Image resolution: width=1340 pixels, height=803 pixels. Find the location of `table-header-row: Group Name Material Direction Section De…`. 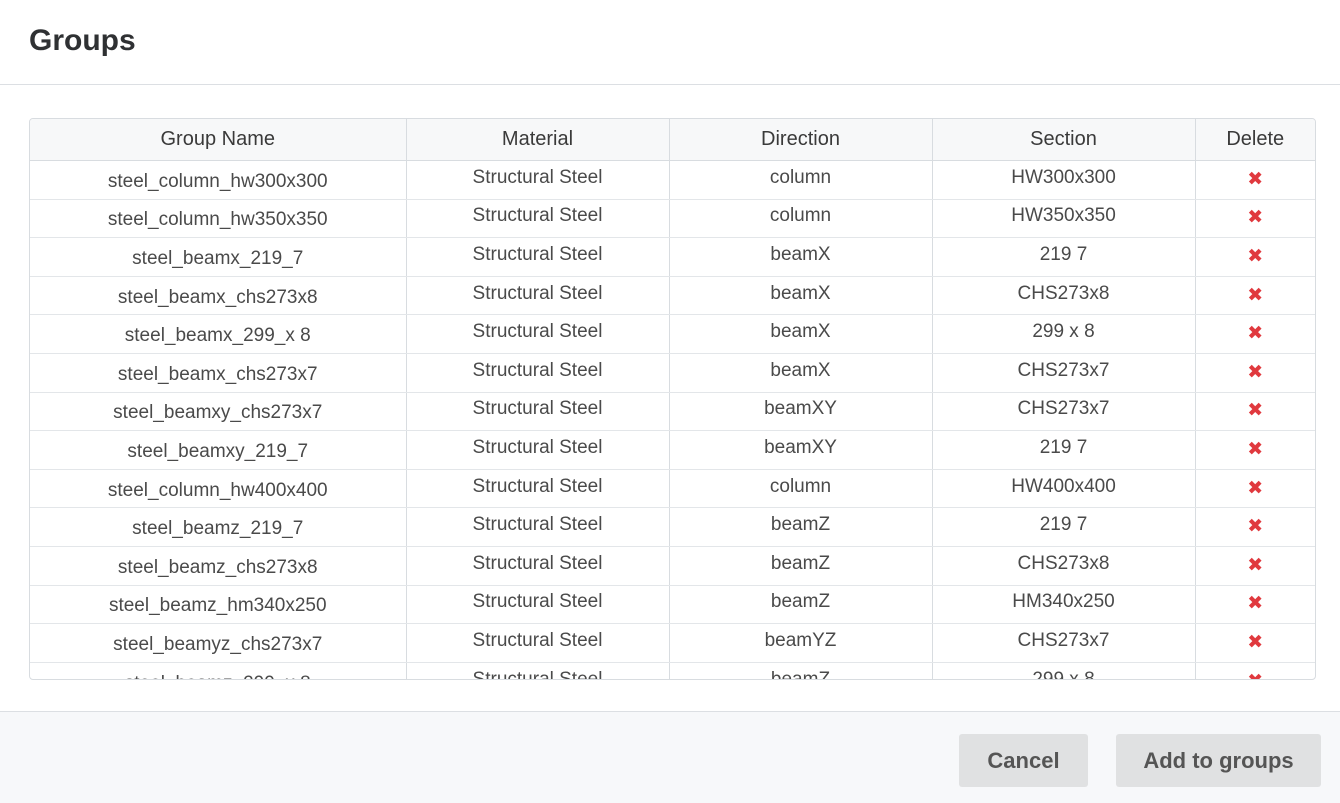

table-header-row: Group Name Material Direction Section De… is located at coordinates (672, 140).